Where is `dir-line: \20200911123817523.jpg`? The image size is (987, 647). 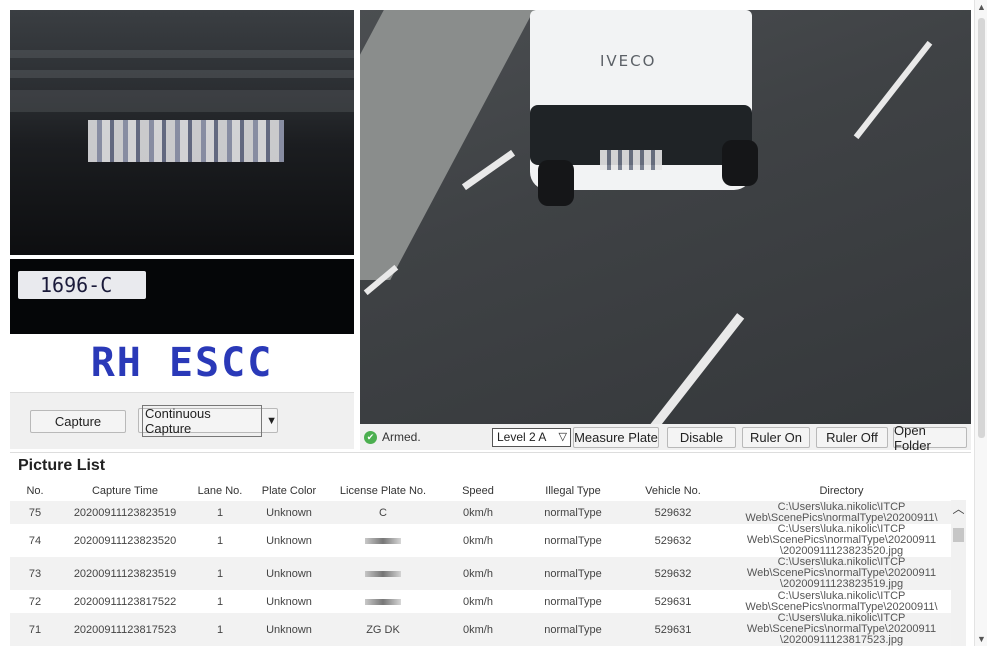
dir-line: \20200911123817523.jpg is located at coordinates (841, 640).